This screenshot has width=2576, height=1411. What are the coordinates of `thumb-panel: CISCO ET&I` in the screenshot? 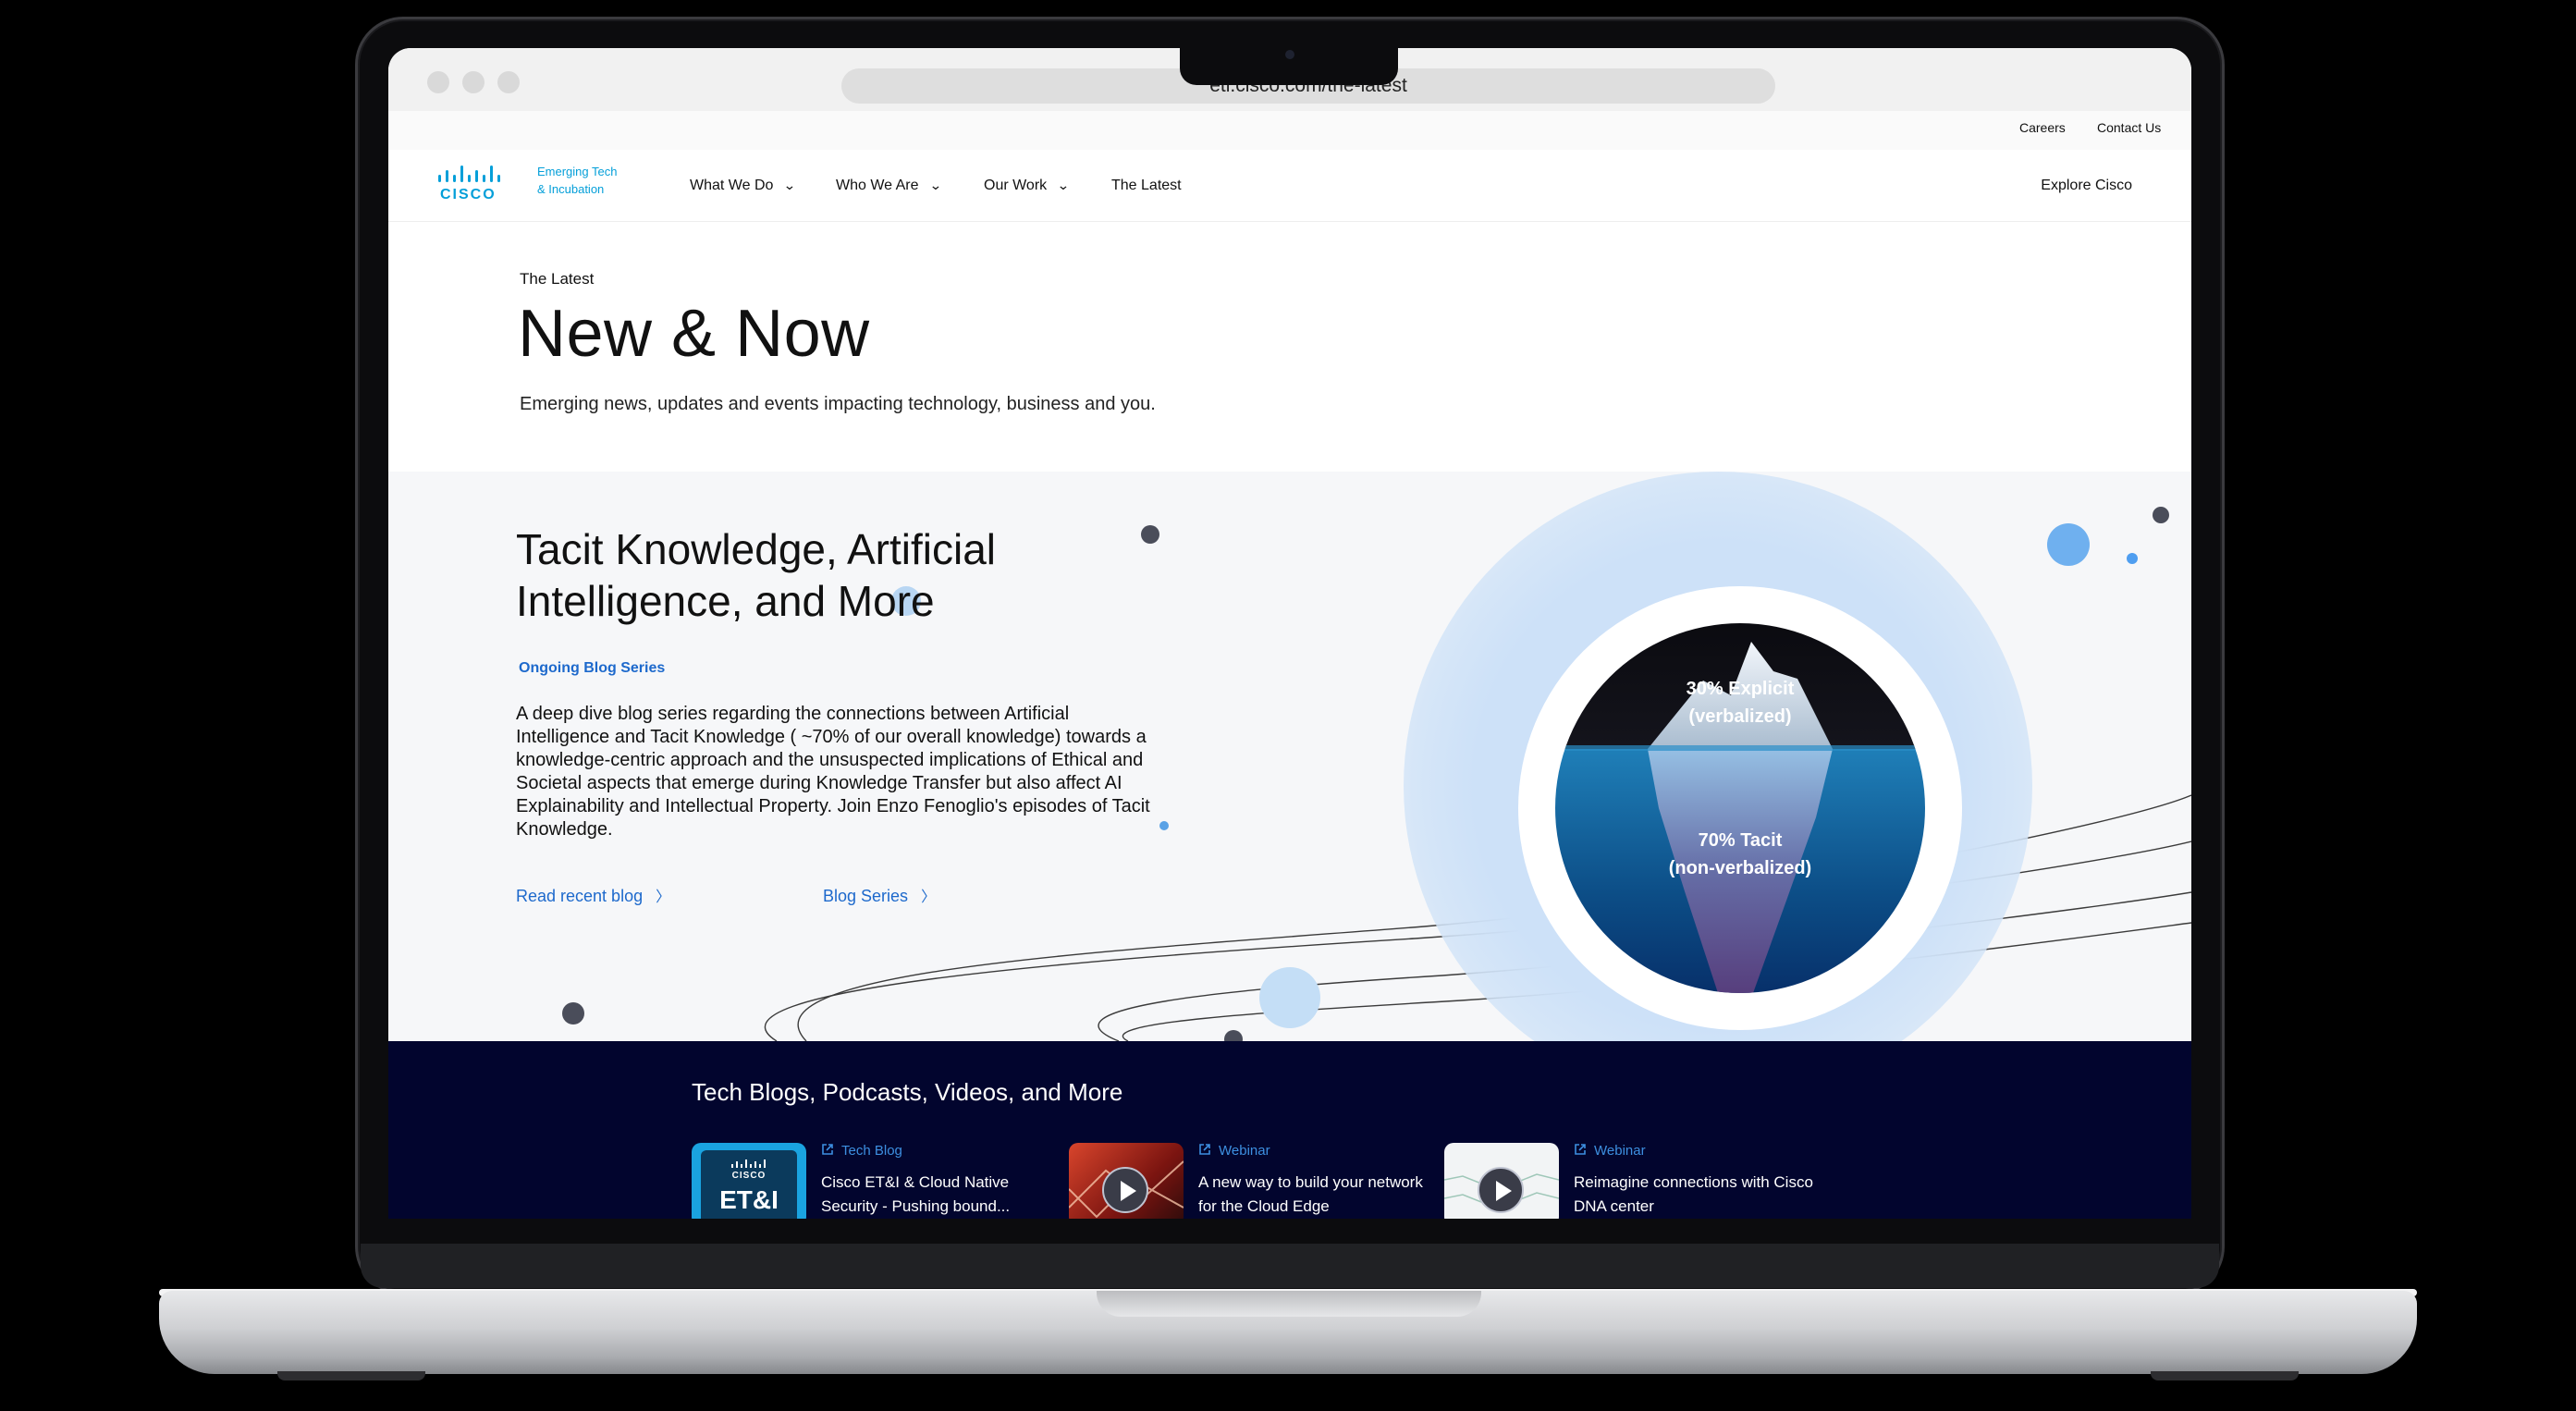 It's located at (749, 1184).